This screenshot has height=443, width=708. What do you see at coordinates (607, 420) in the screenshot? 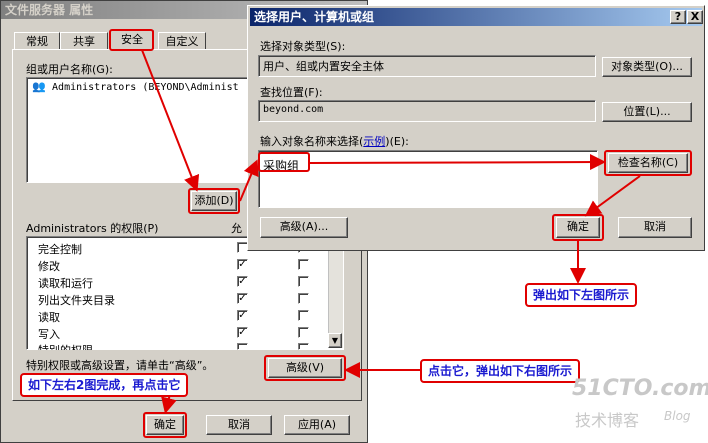
I see `watermark-sub: 技术博客` at bounding box center [607, 420].